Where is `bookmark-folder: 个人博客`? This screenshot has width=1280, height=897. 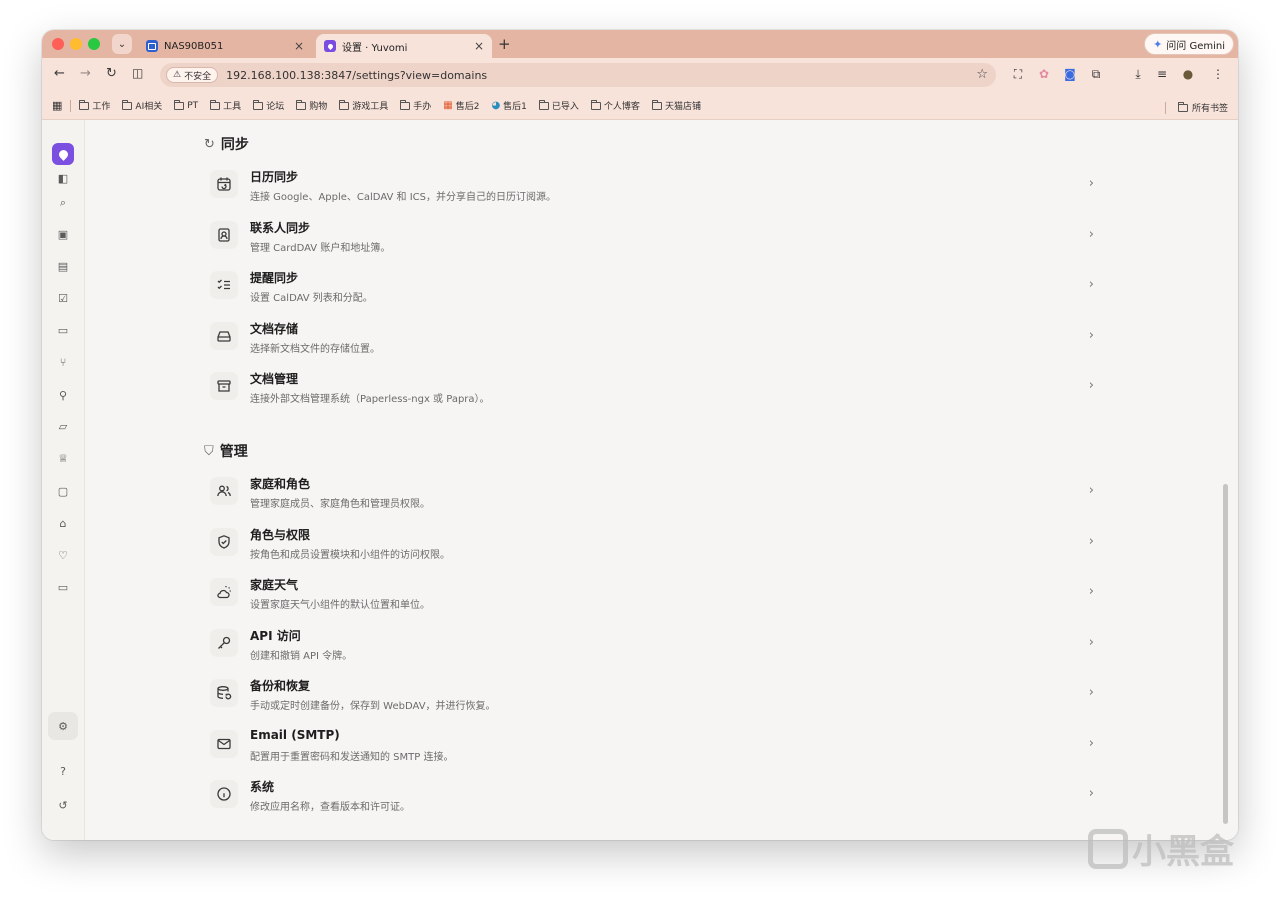
bookmark-folder: 个人博客 is located at coordinates (615, 105).